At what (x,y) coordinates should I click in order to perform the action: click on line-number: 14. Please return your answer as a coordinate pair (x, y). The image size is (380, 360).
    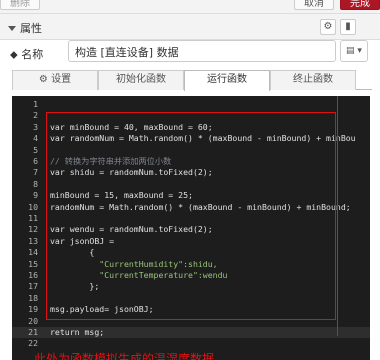
    Looking at the image, I should click on (33, 252).